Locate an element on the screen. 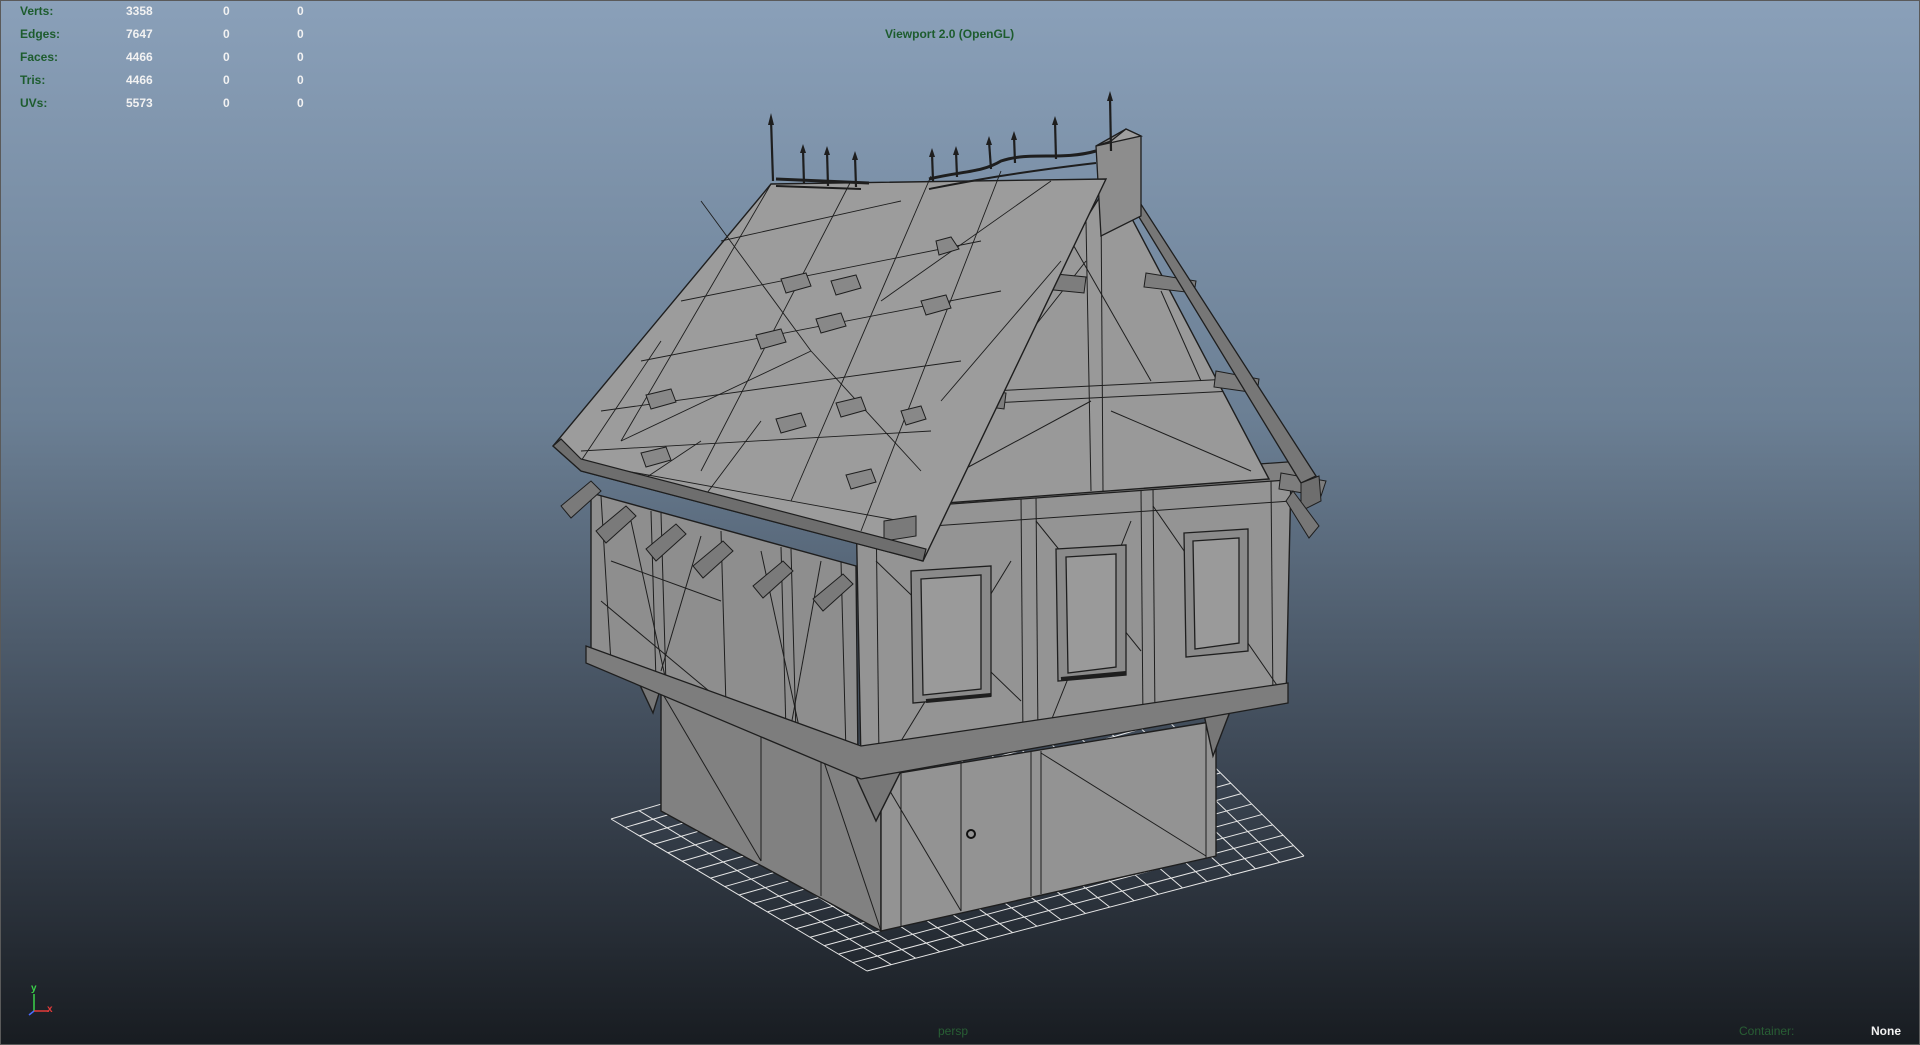 This screenshot has width=1920, height=1045. hud-value: 7647 is located at coordinates (139, 34).